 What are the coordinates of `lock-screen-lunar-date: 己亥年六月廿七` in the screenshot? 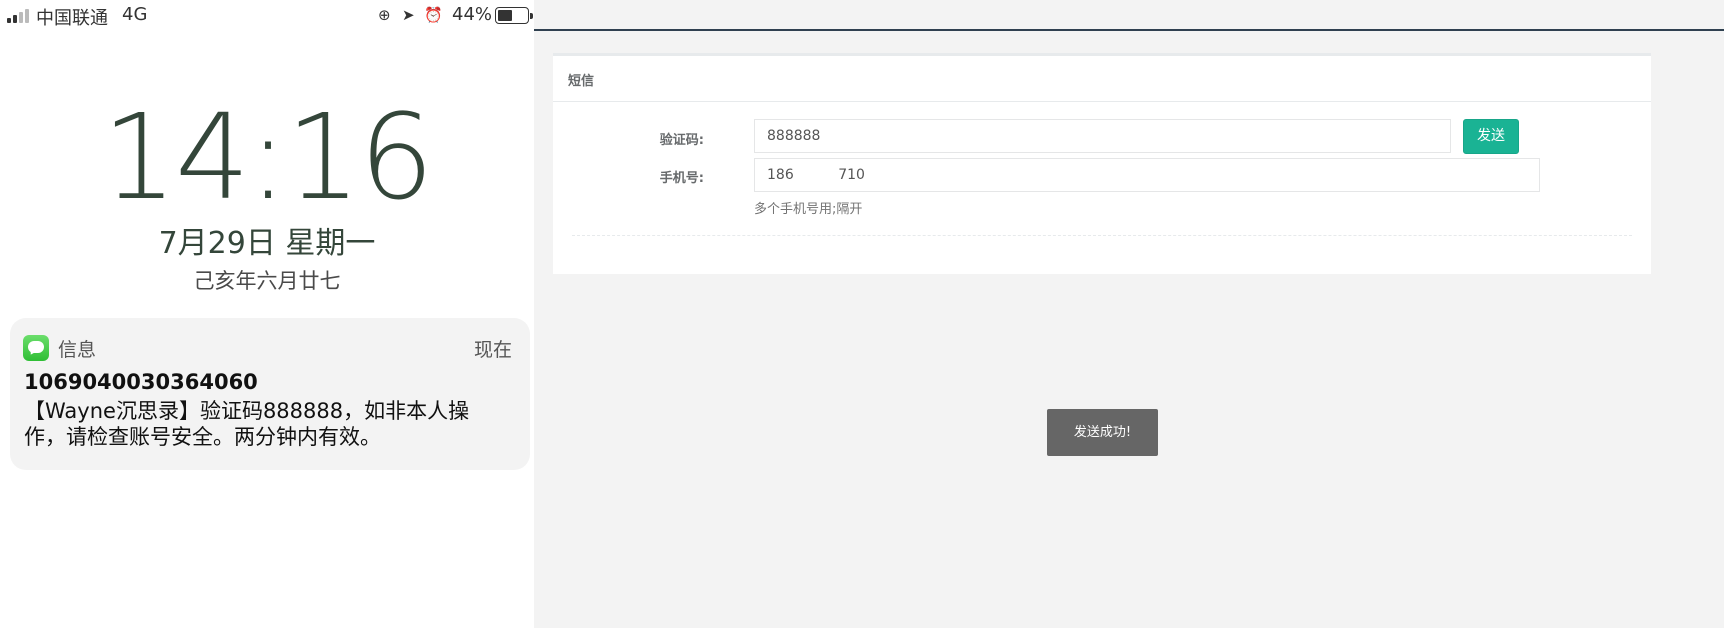 It's located at (267, 281).